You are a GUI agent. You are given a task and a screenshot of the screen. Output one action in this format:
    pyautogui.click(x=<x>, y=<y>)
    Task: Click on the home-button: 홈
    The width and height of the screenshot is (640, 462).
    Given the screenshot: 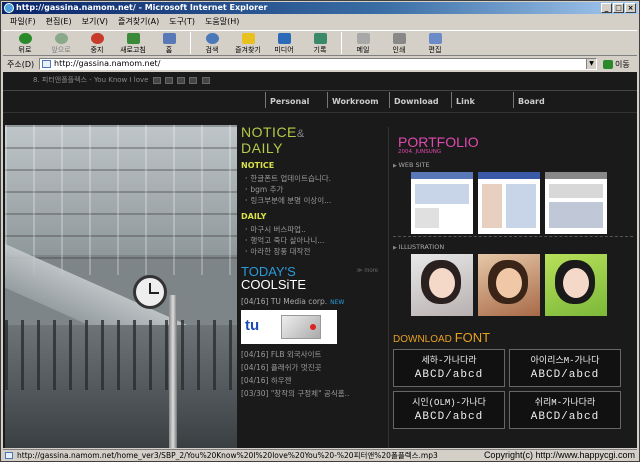 What is the action you would take?
    pyautogui.click(x=169, y=43)
    